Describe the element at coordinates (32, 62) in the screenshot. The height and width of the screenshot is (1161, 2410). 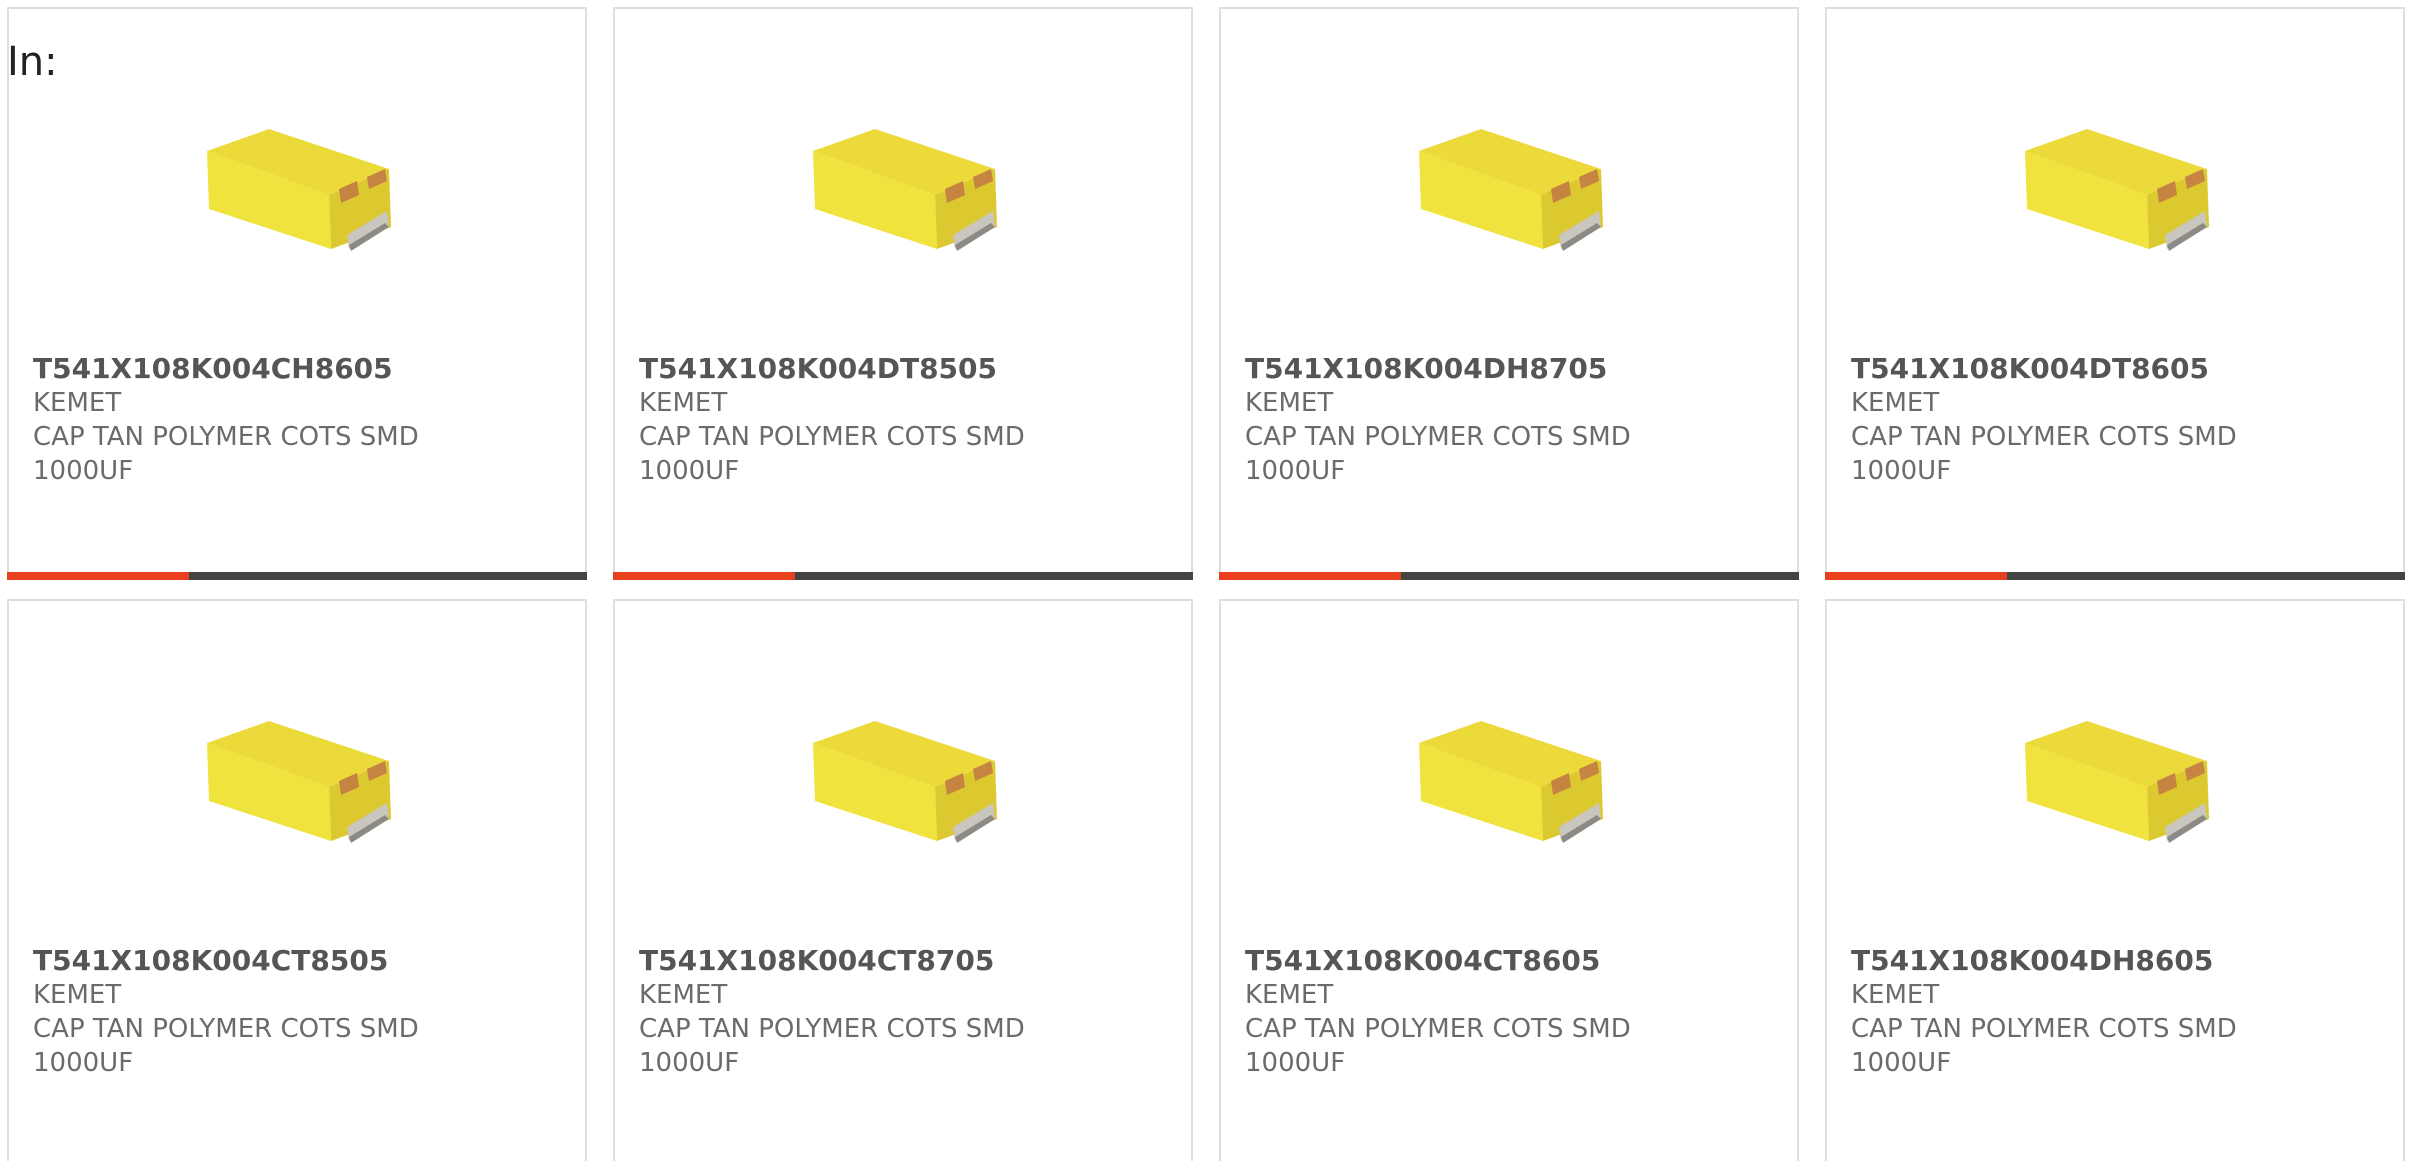
I see `page-heading: In:` at that location.